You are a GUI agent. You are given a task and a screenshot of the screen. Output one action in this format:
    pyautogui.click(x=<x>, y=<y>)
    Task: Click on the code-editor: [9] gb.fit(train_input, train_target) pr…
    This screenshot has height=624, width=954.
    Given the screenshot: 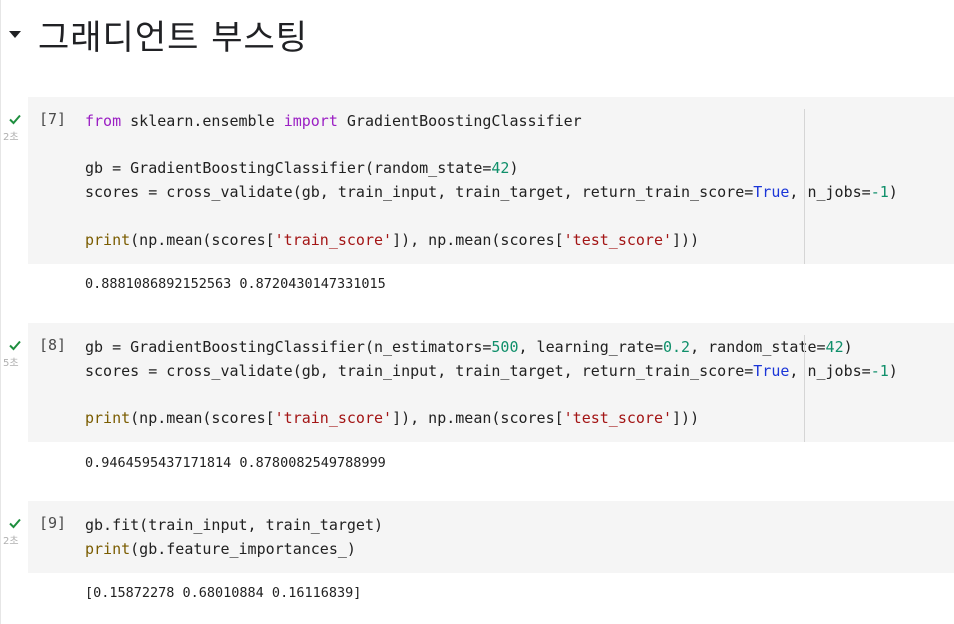 What is the action you would take?
    pyautogui.click(x=491, y=537)
    